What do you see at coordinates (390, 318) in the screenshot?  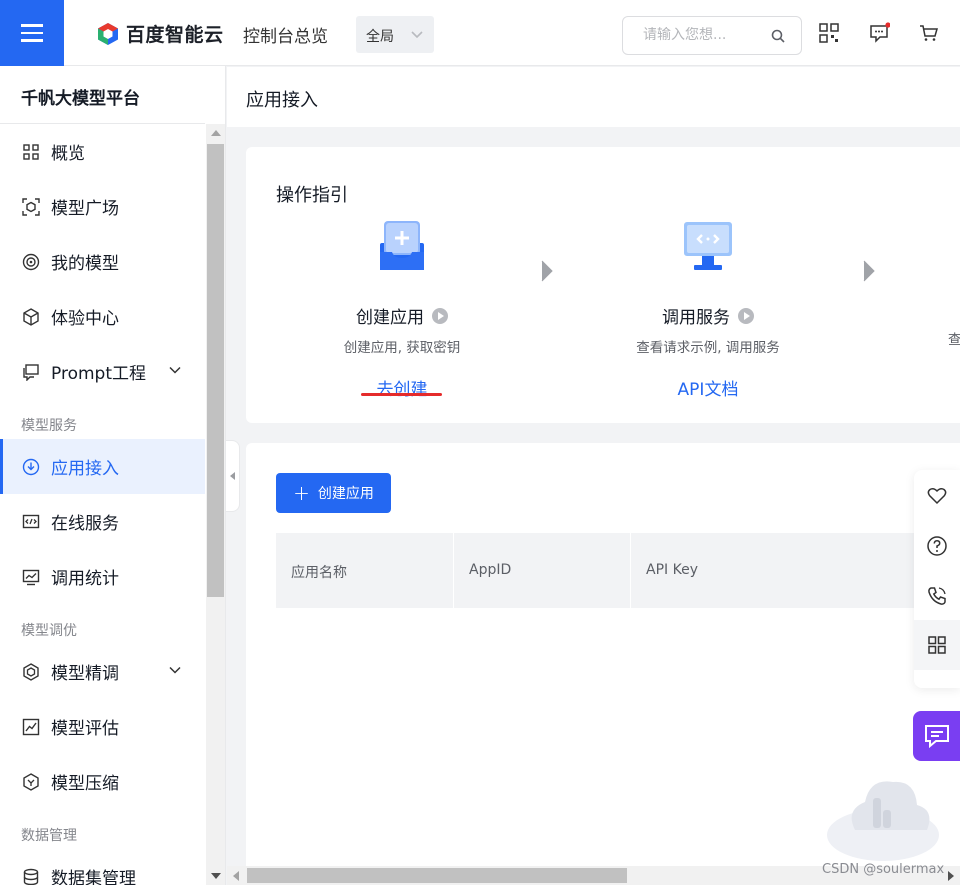 I see `step-name-text: 创建应用` at bounding box center [390, 318].